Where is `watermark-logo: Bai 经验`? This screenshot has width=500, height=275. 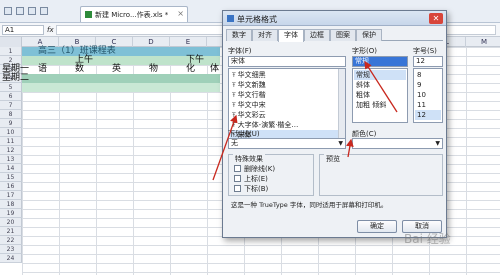 watermark-logo: Bai 经验 is located at coordinates (427, 239).